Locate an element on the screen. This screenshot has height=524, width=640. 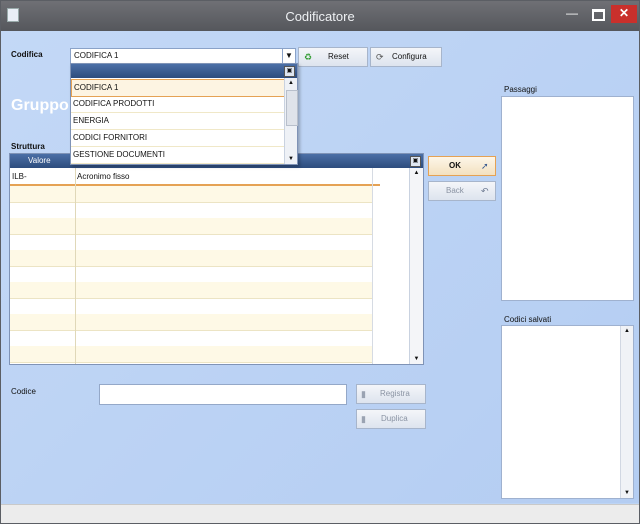
window-title: Codificatore is located at coordinates (320, 16).